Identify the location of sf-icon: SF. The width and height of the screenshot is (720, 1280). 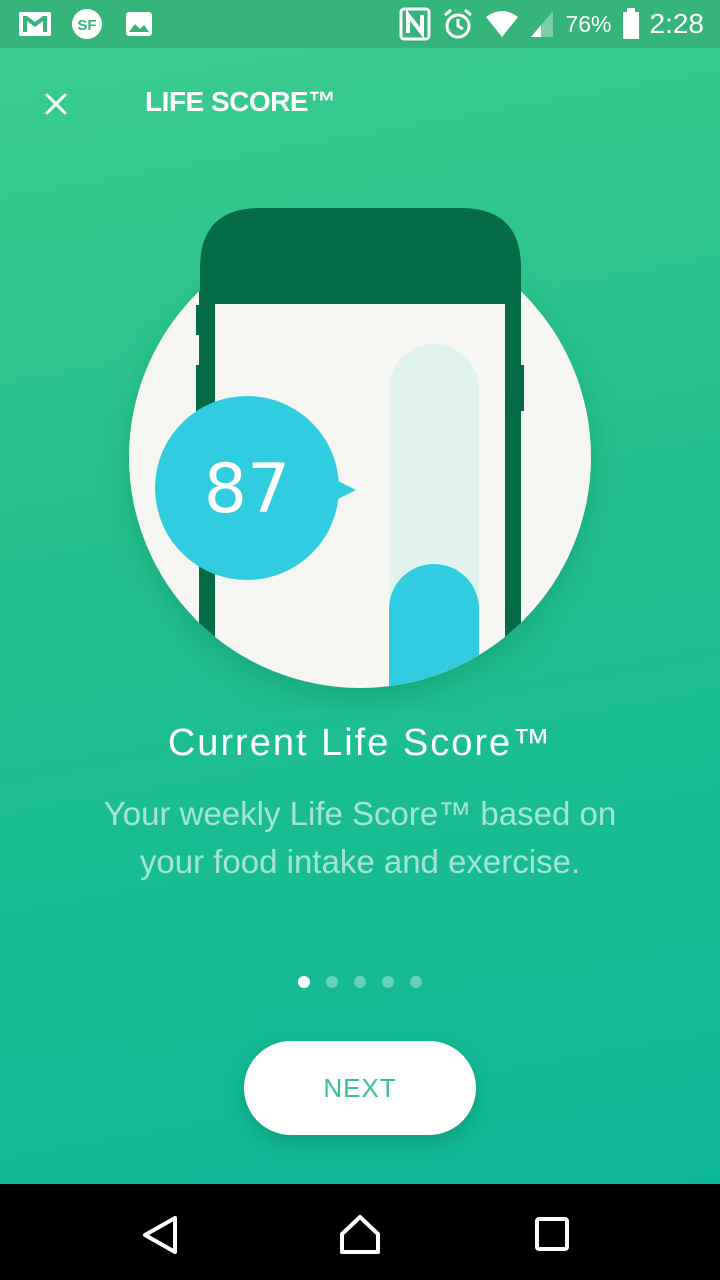
(87, 24).